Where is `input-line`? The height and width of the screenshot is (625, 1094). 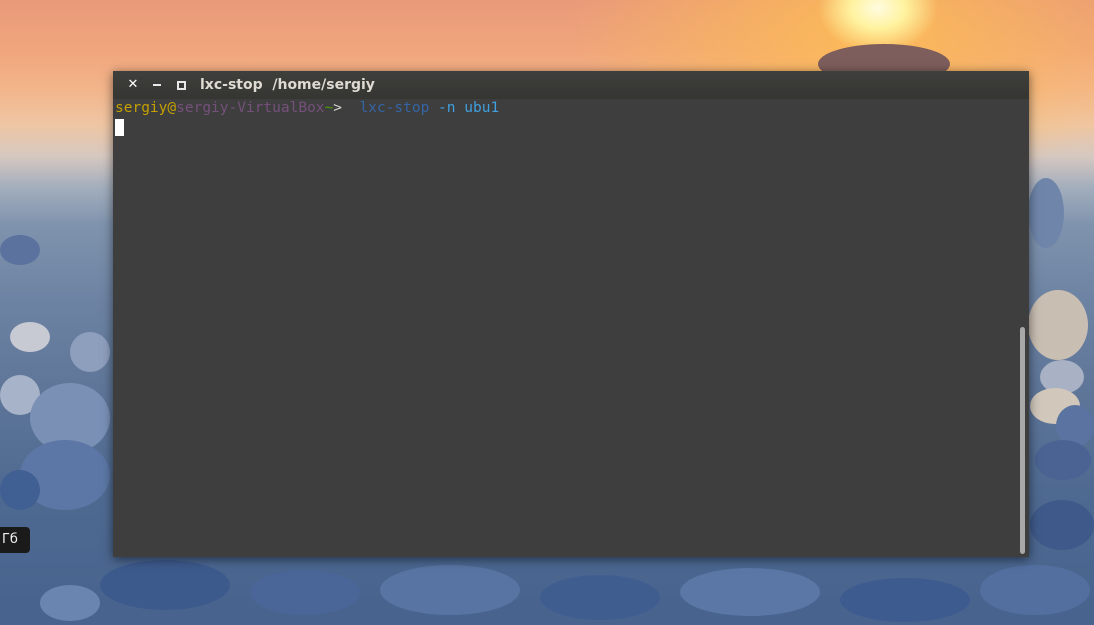
input-line is located at coordinates (572, 127).